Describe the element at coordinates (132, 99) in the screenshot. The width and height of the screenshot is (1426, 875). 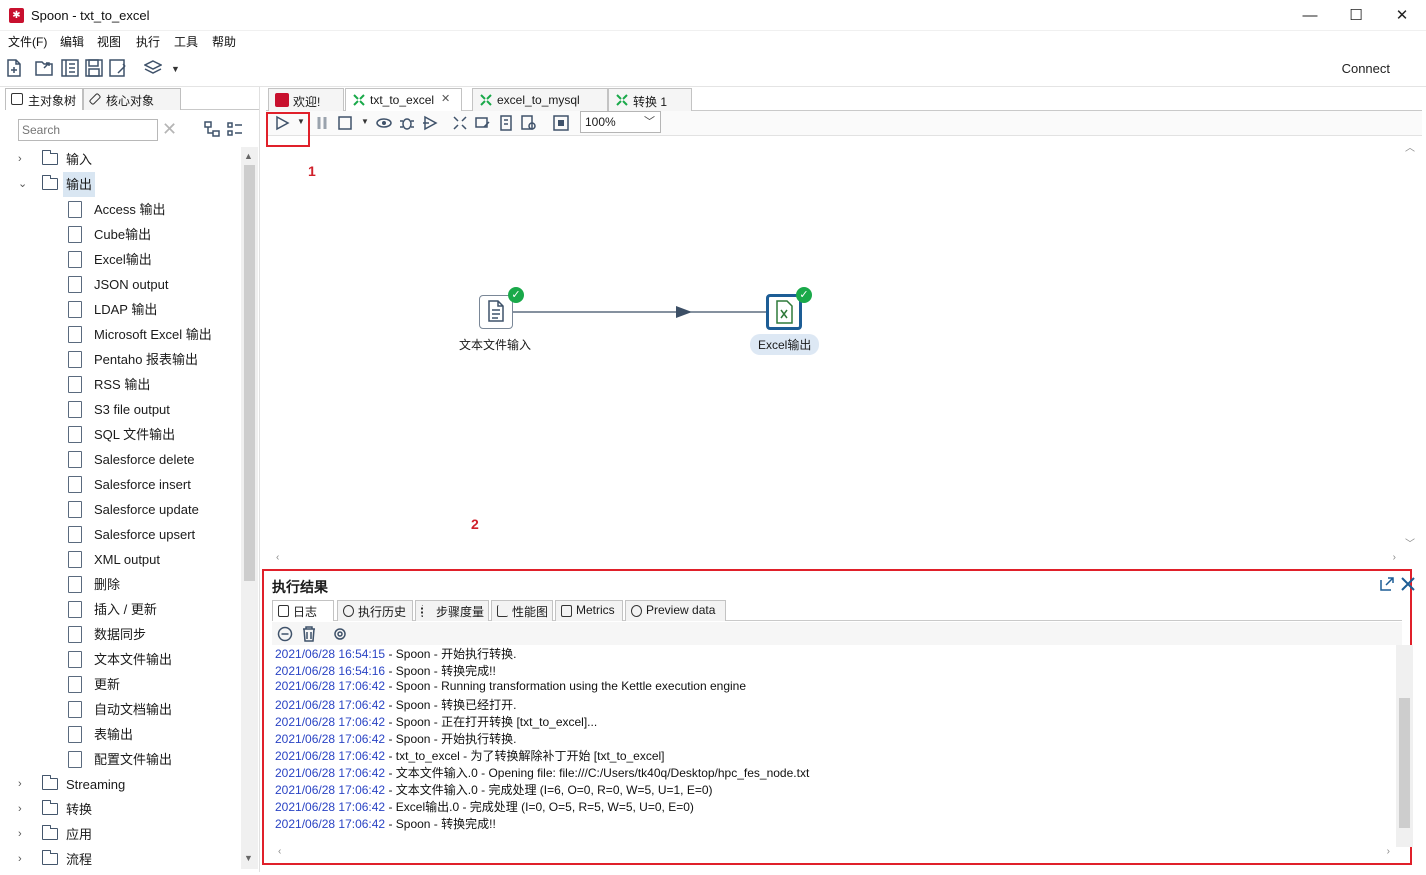
I see `tab-core-objects: 核心对象` at that location.